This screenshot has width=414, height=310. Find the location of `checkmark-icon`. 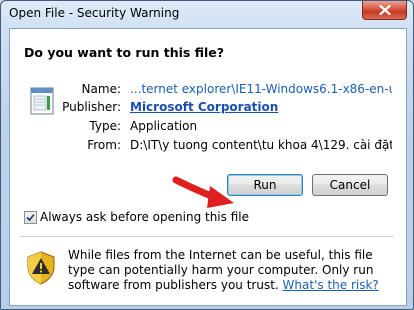

checkmark-icon is located at coordinates (30, 217).